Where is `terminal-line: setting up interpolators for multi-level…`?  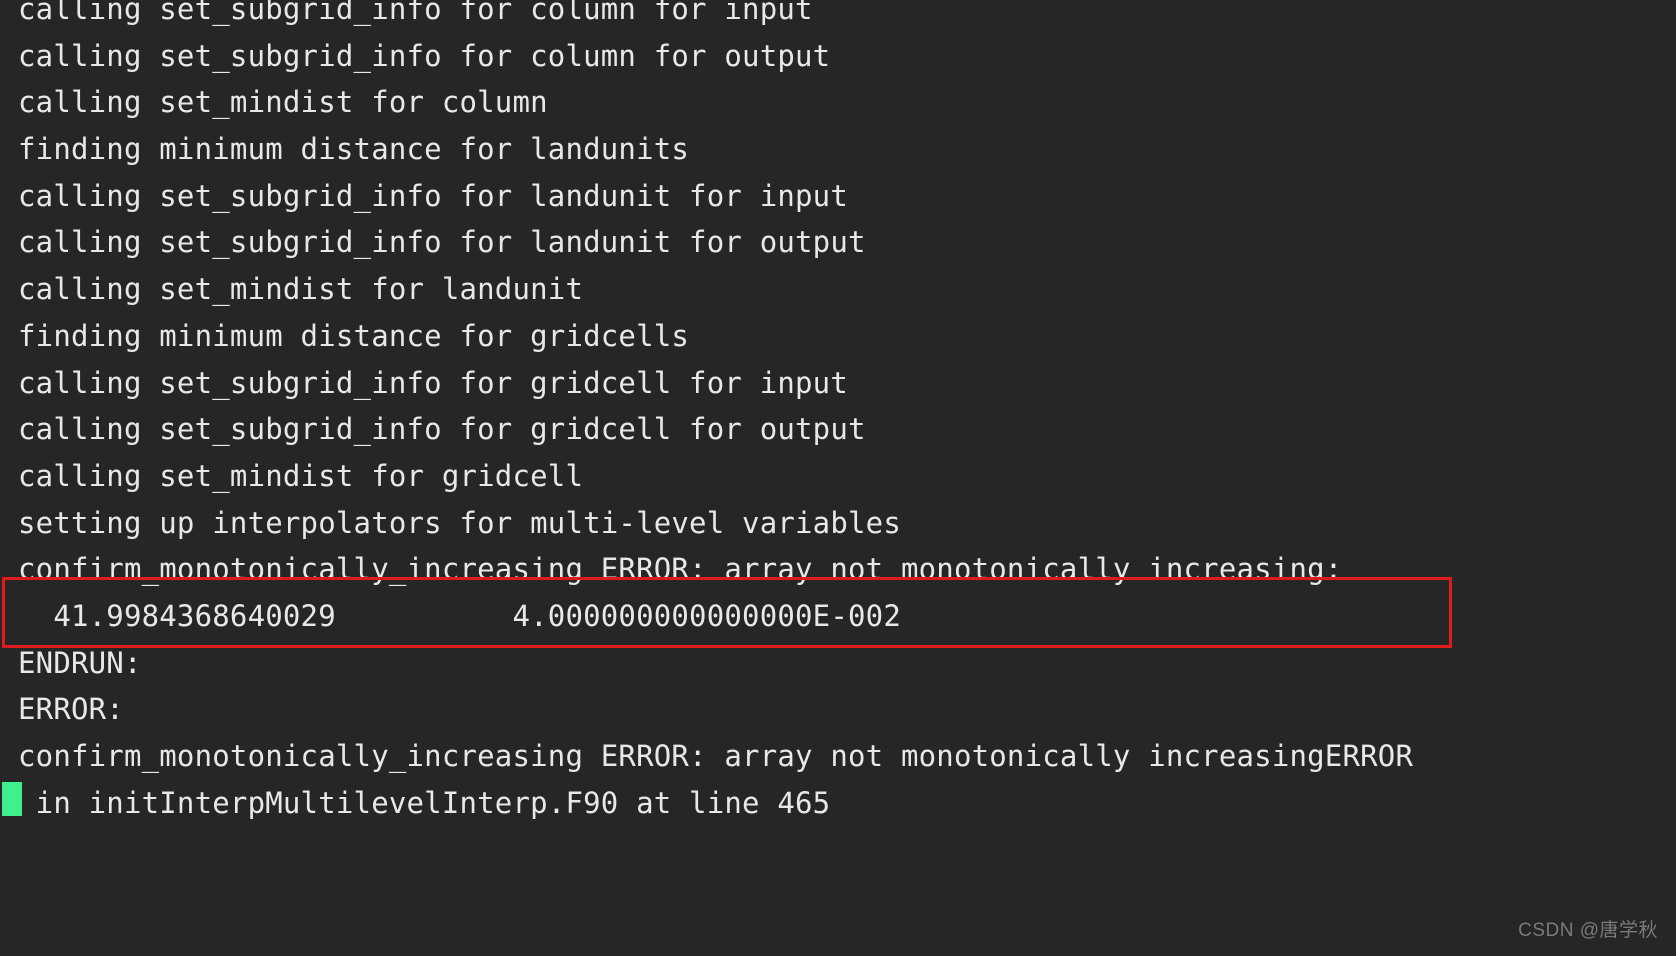
terminal-line: setting up interpolators for multi-level… is located at coordinates (459, 522).